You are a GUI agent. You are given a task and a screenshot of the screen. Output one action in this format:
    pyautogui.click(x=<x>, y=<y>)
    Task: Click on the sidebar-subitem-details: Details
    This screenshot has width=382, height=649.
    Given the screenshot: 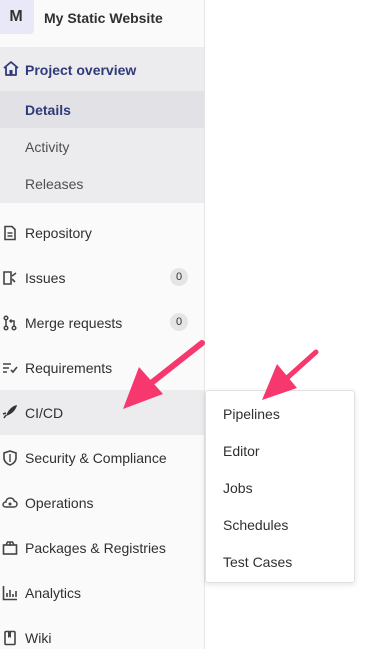 What is the action you would take?
    pyautogui.click(x=102, y=109)
    